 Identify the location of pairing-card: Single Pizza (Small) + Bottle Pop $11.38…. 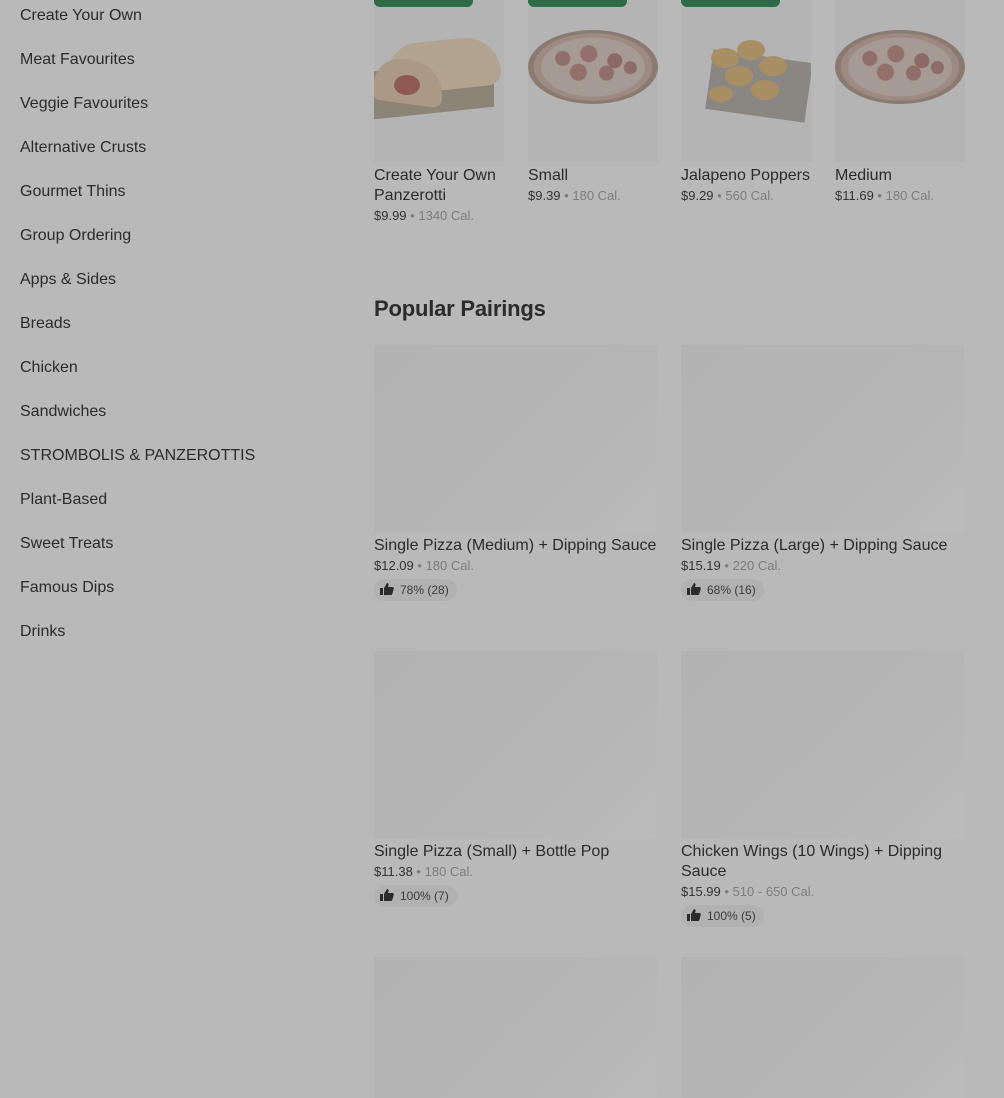
(515, 779).